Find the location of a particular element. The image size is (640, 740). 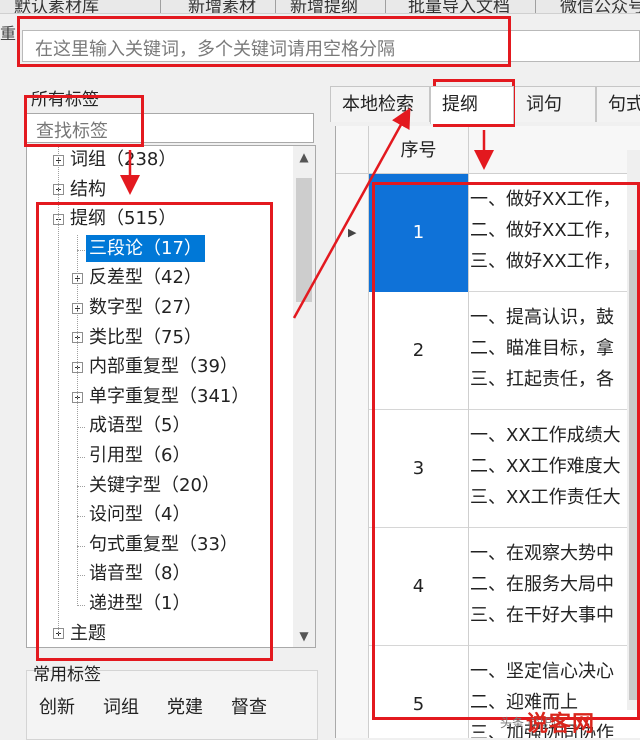

row-outline-cell: 一、在观察大势中 二、在服务大局中 三、在干好大事中 is located at coordinates (555, 587).